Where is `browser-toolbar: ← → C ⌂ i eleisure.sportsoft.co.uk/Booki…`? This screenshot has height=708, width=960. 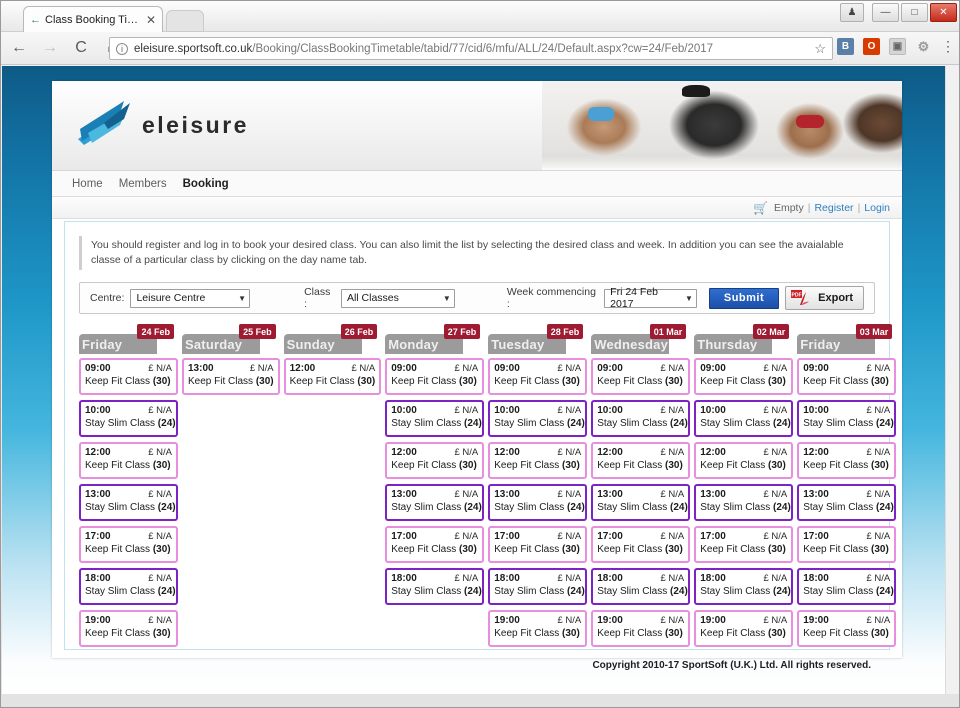 browser-toolbar: ← → C ⌂ i eleisure.sportsoft.co.uk/Booki… is located at coordinates (480, 48).